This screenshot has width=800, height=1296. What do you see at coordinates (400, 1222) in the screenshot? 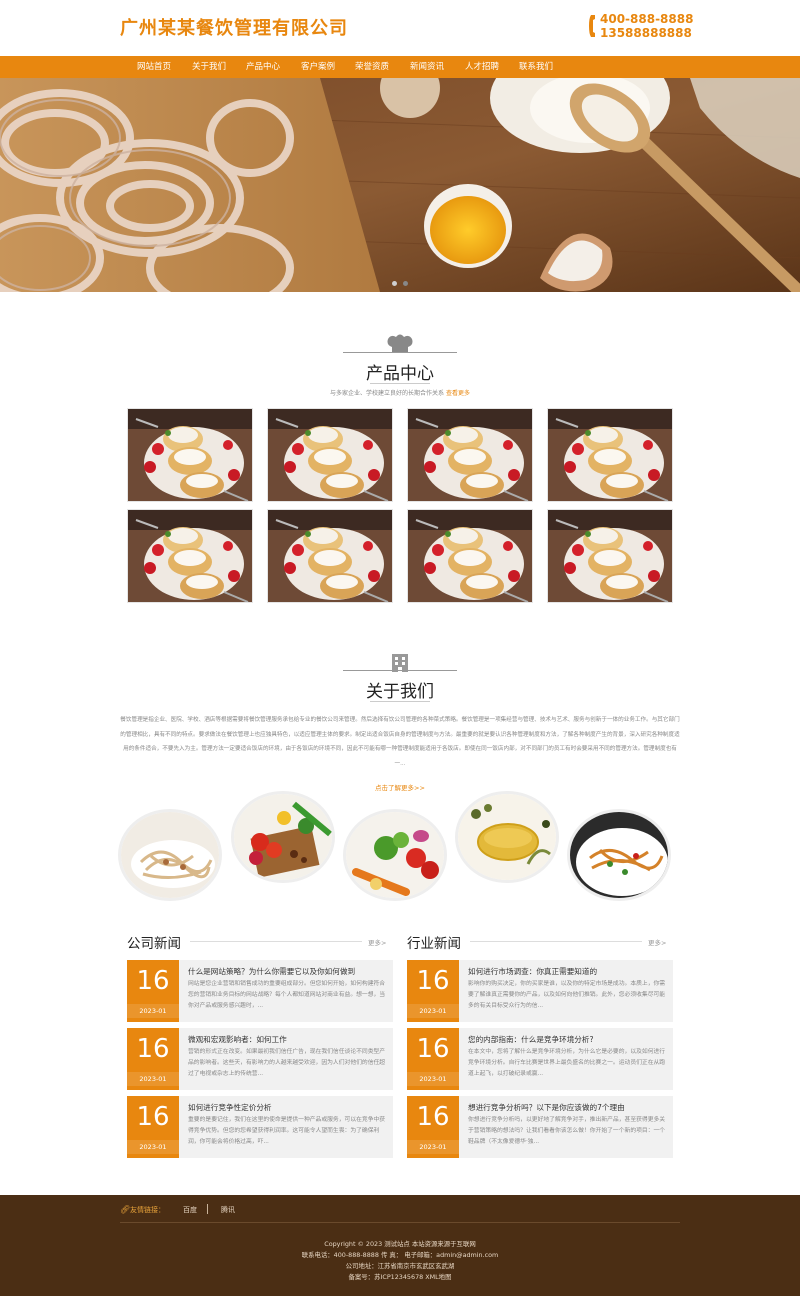
I see `footer-divider` at bounding box center [400, 1222].